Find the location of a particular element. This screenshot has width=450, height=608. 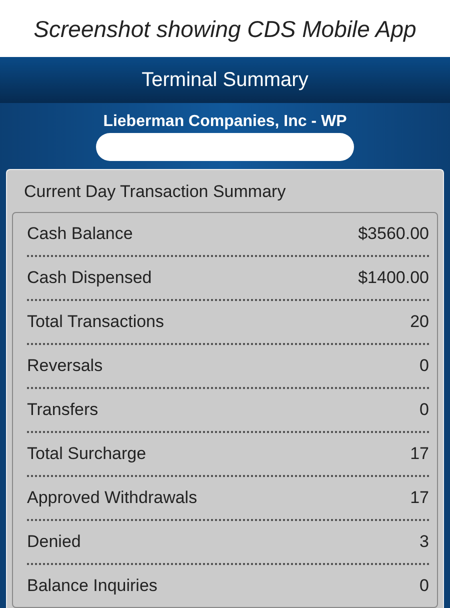

row-label: Denied is located at coordinates (54, 542).